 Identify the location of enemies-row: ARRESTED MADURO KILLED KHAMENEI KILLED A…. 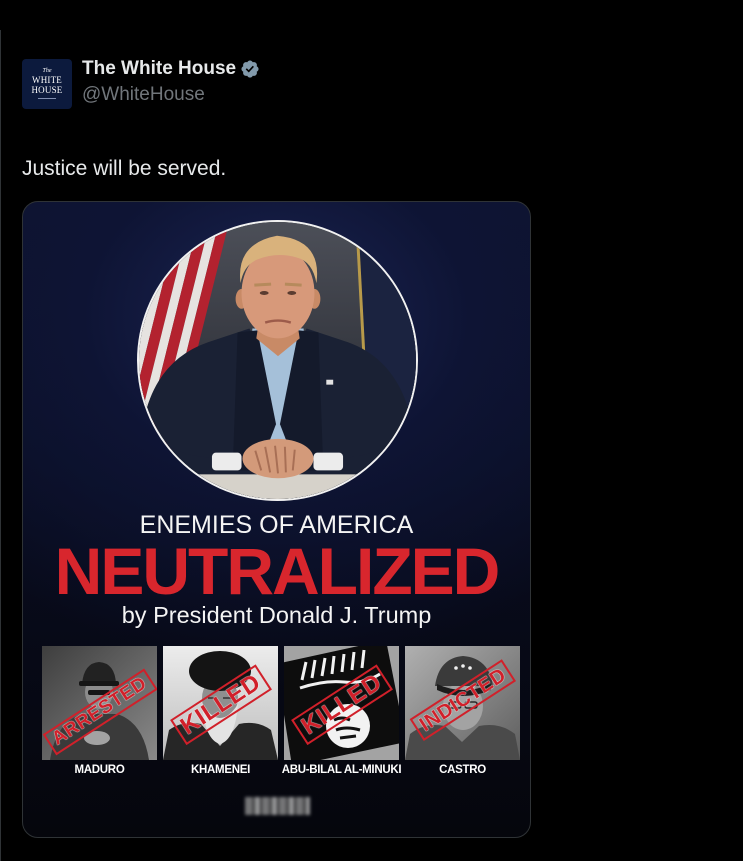
(281, 716).